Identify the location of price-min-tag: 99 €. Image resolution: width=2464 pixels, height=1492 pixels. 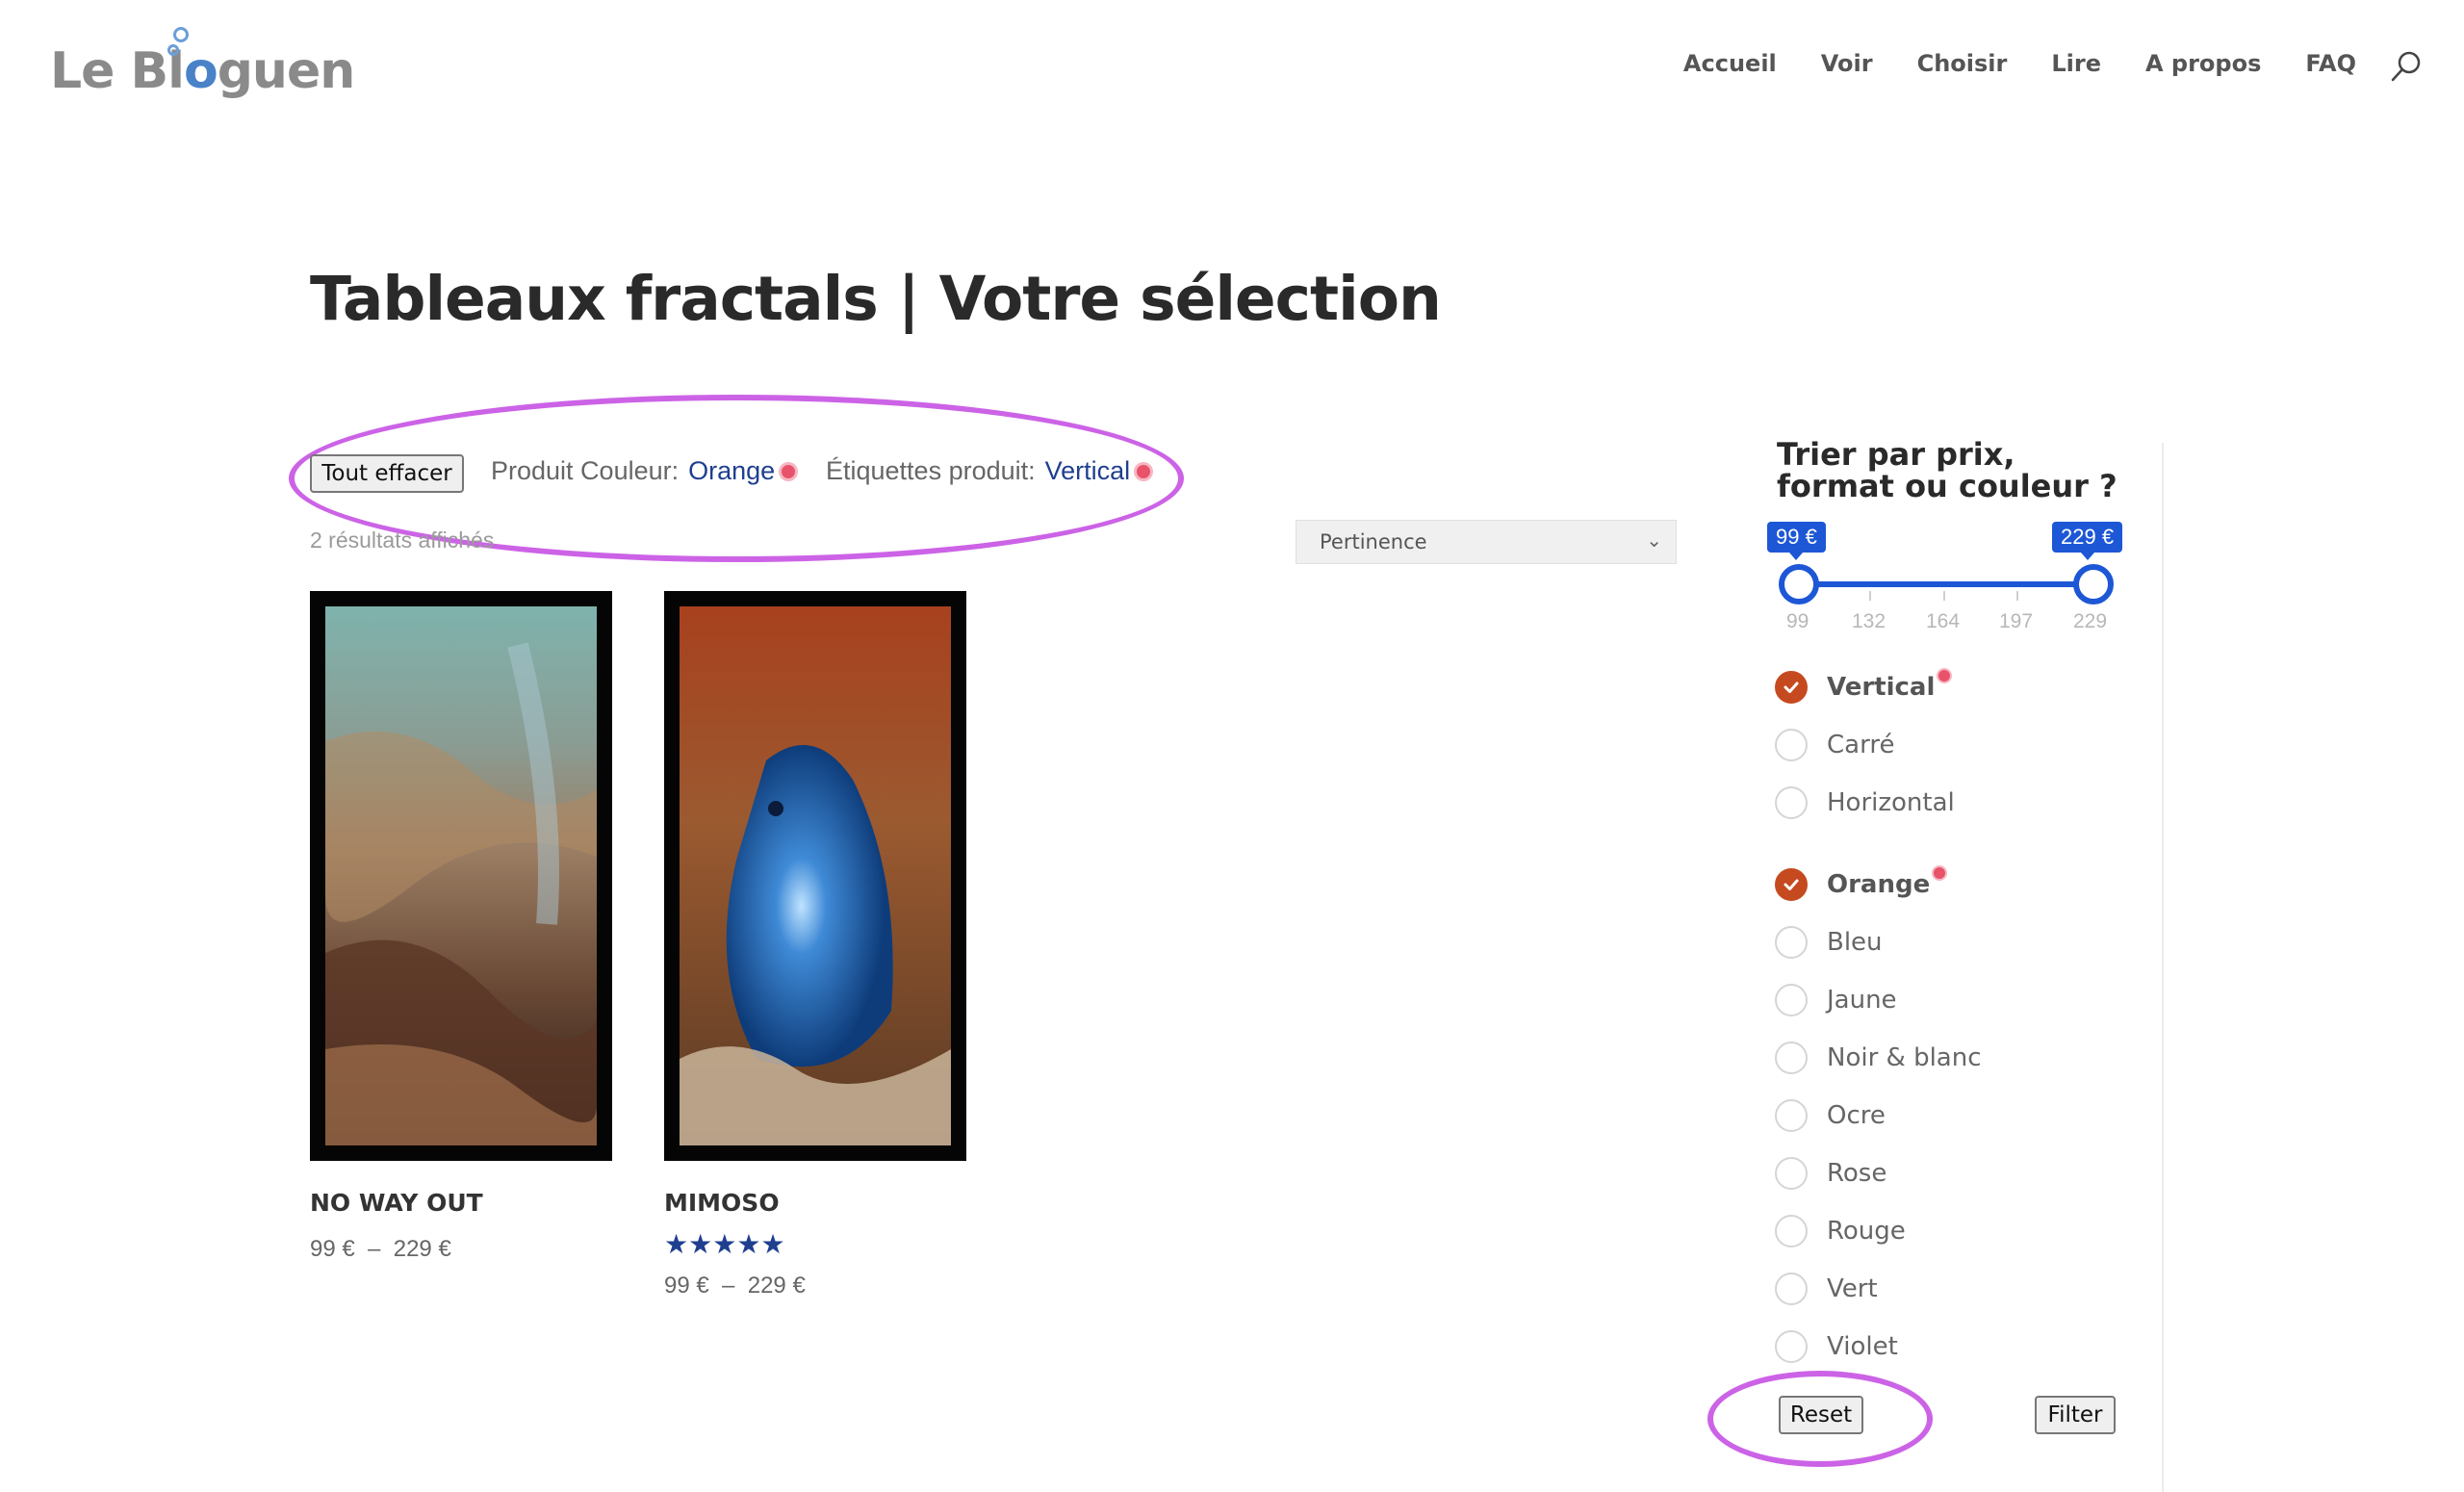
(1796, 541).